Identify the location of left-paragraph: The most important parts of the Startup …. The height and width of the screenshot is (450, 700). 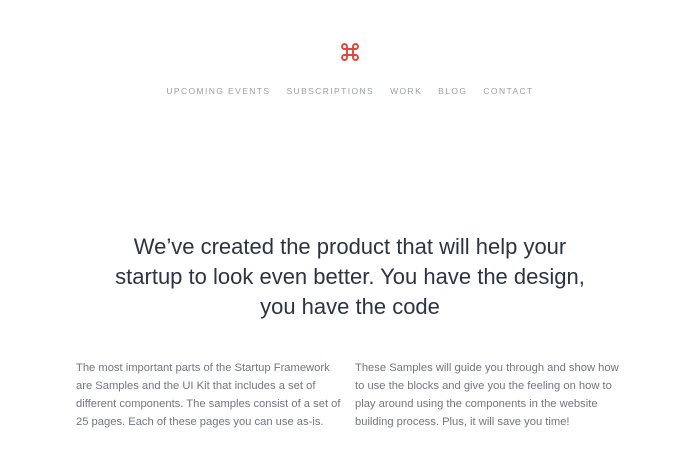
(208, 395).